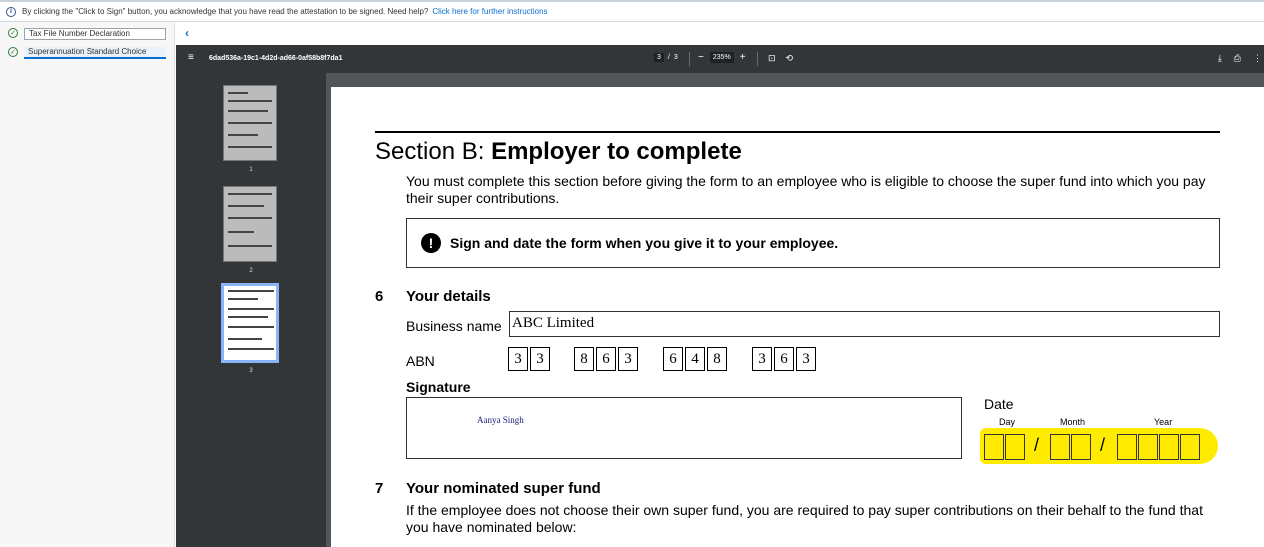  I want to click on abn-group-2: 8 6 3, so click(606, 359).